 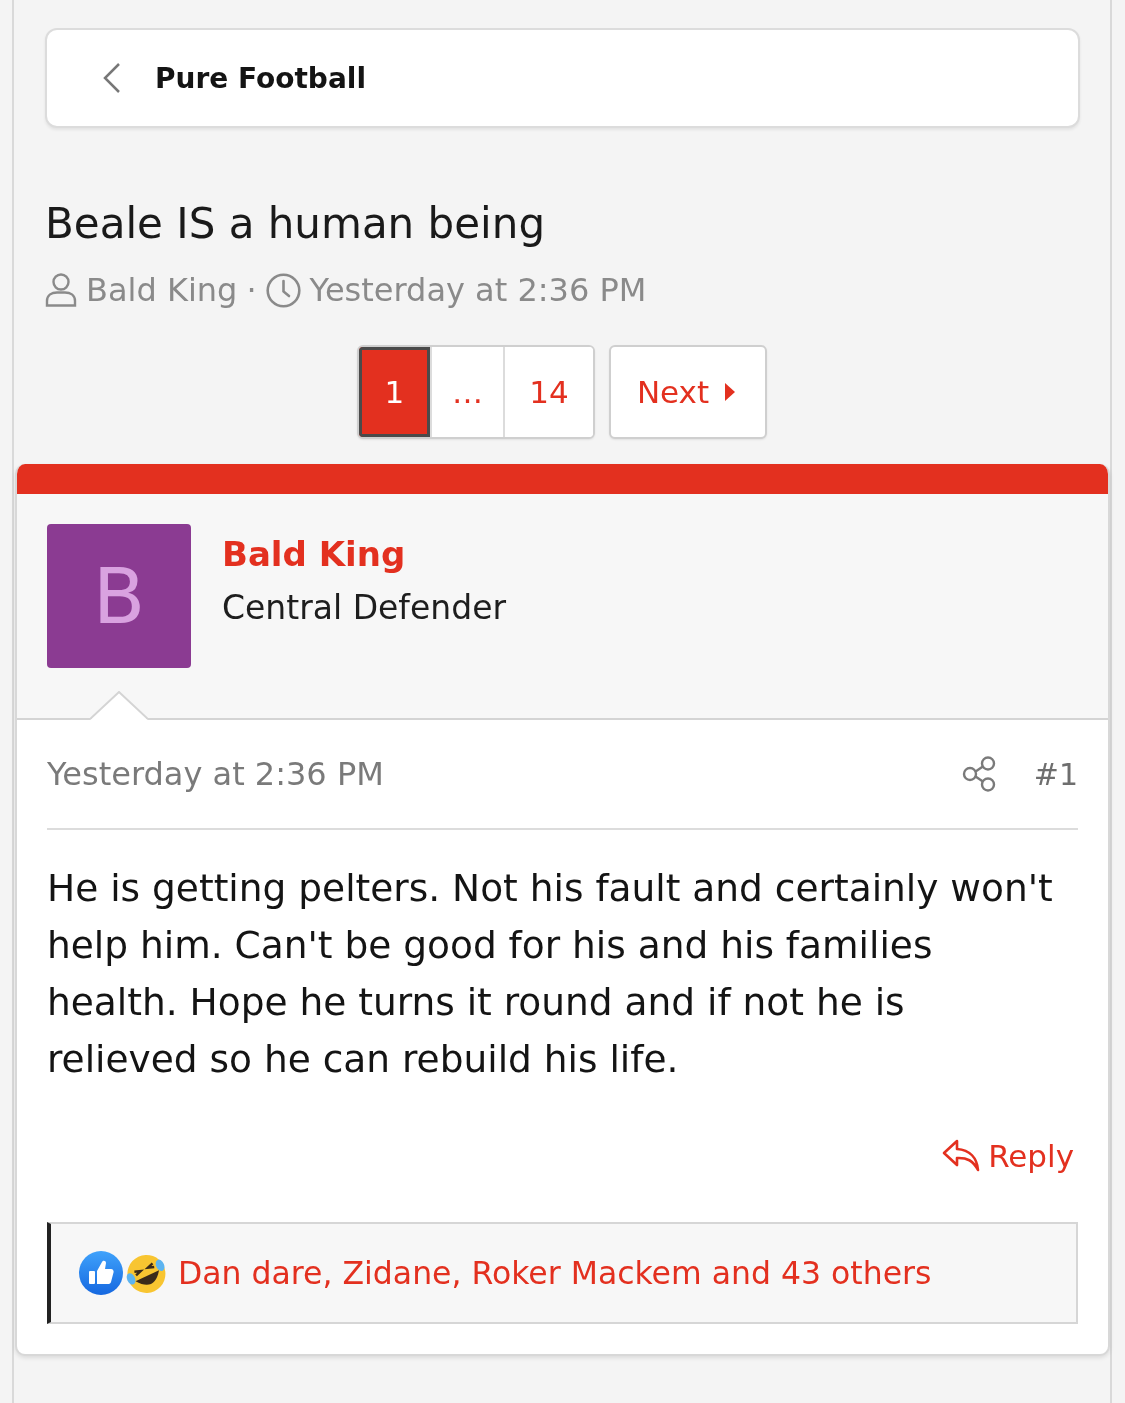 What do you see at coordinates (61, 290) in the screenshot?
I see `user-icon` at bounding box center [61, 290].